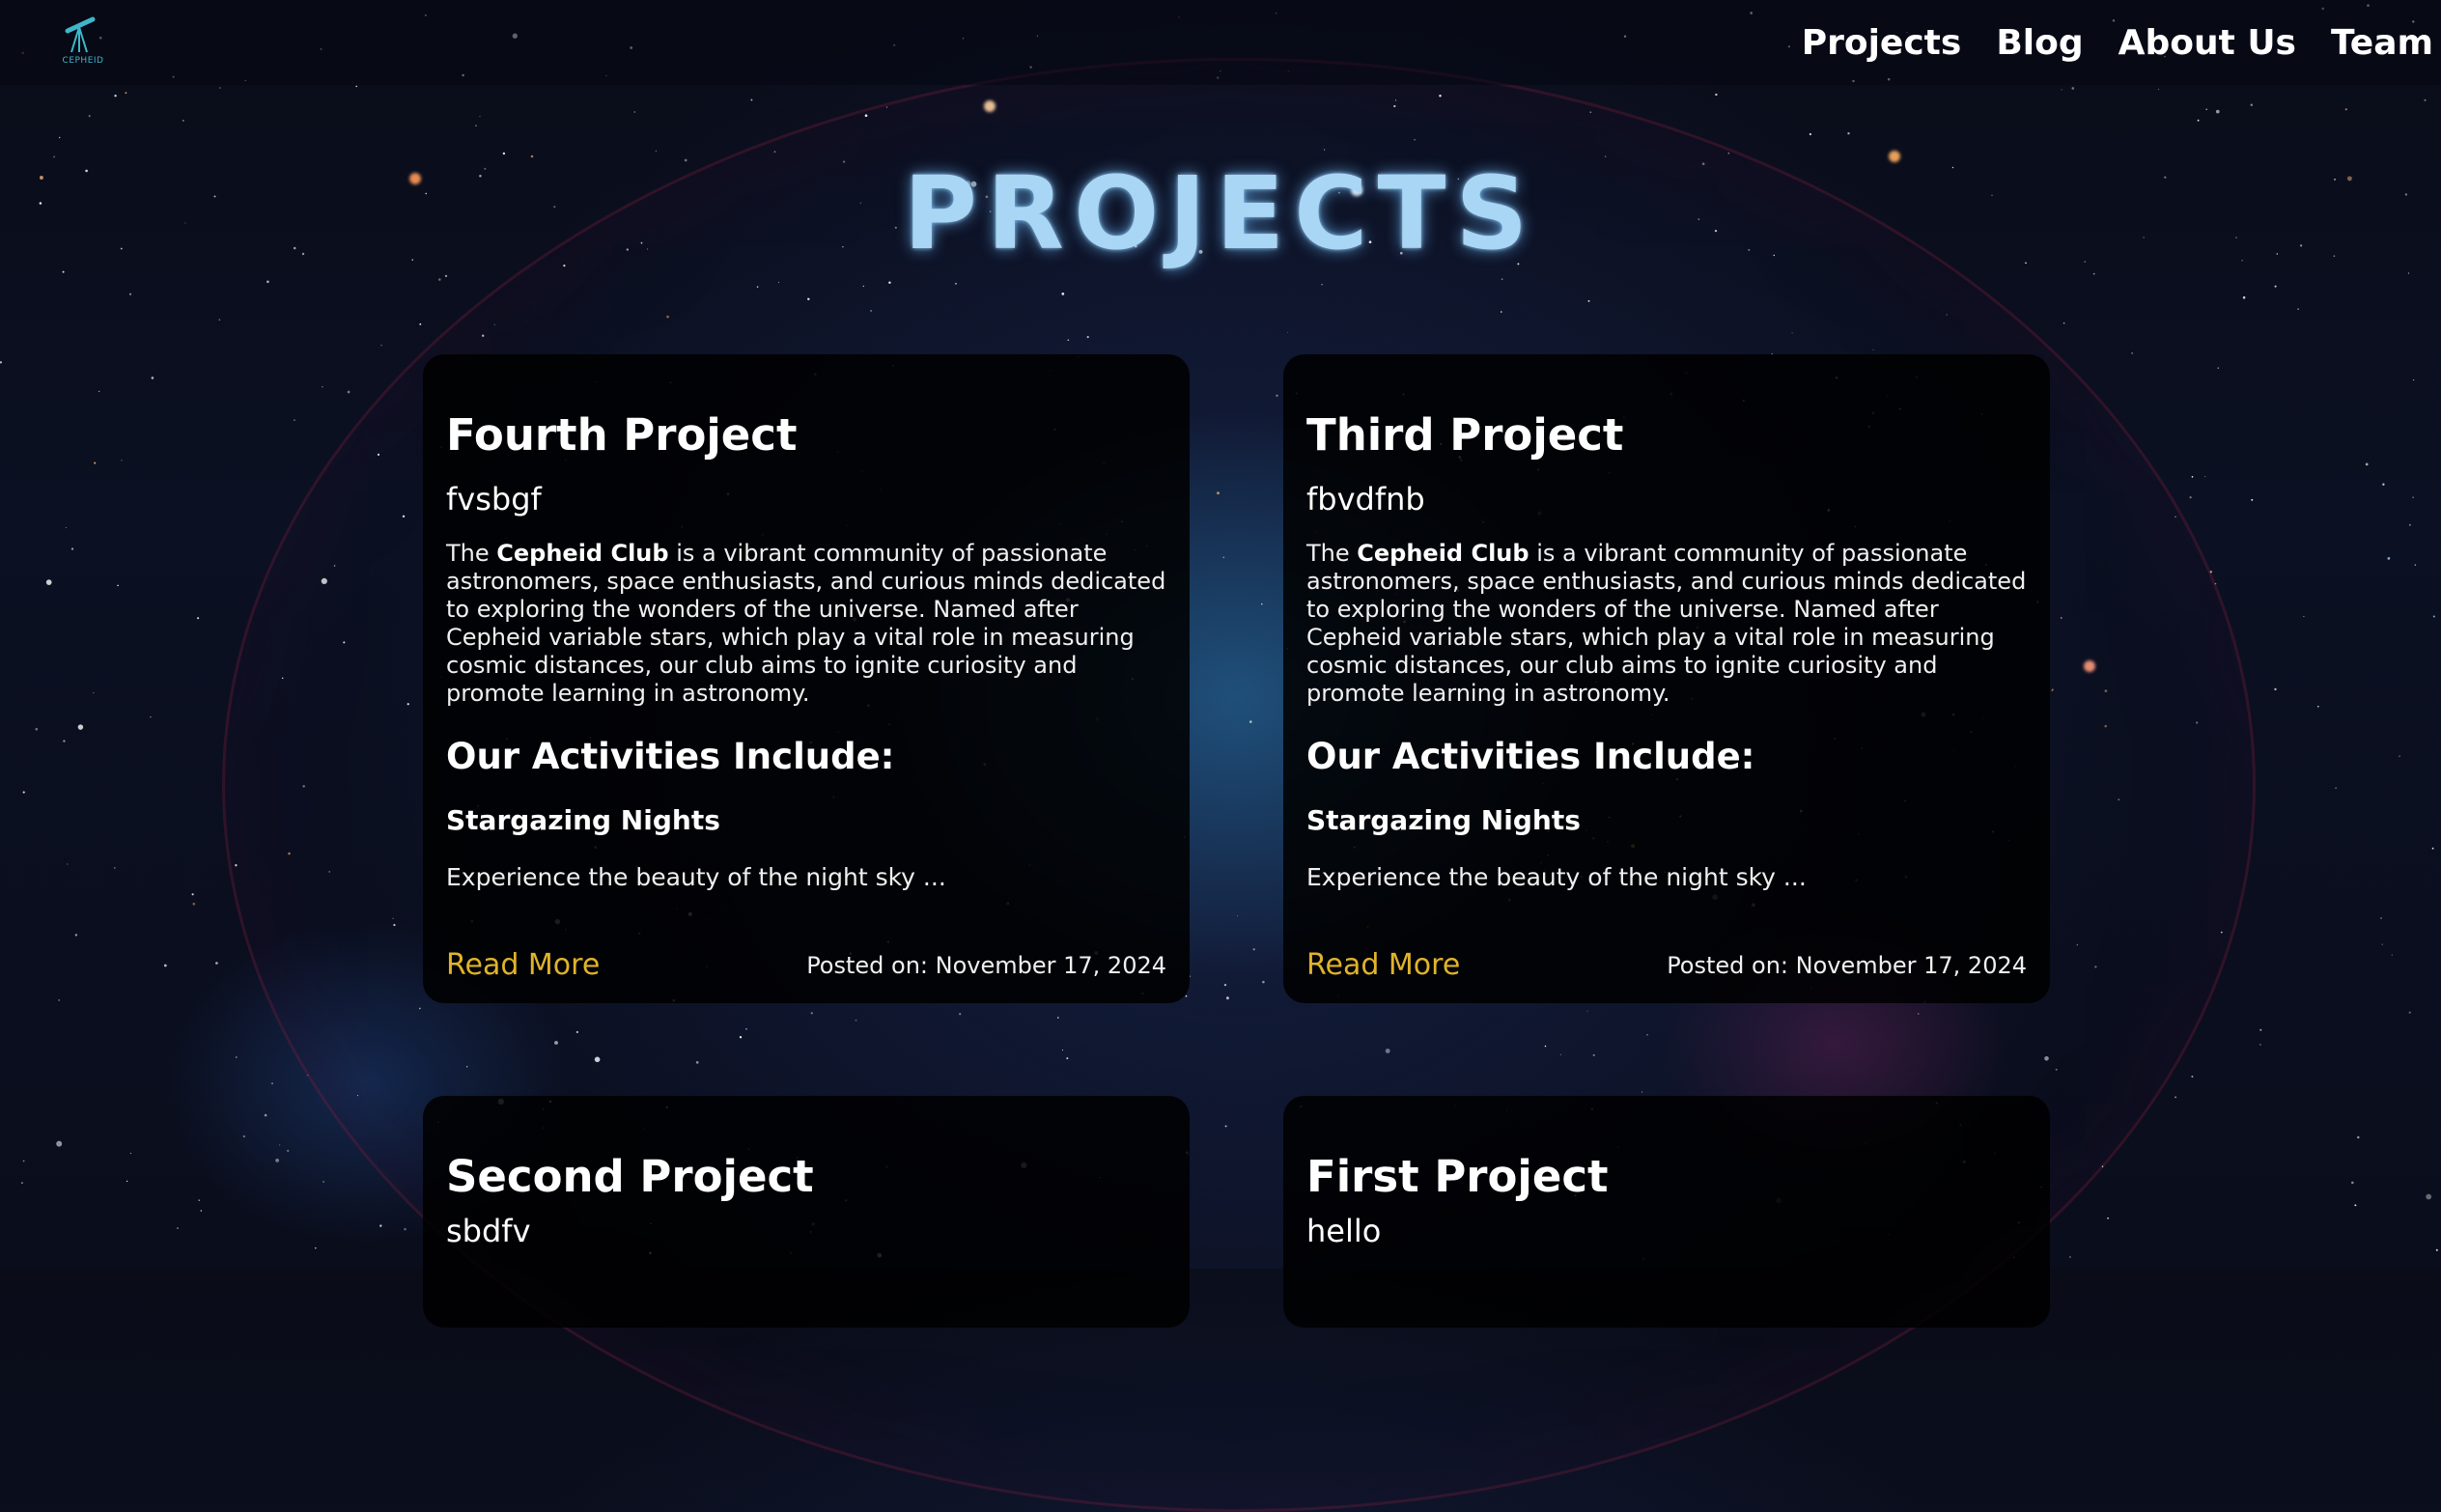 This screenshot has height=1512, width=2441. What do you see at coordinates (83, 61) in the screenshot?
I see `logo-text: CEPHEID` at bounding box center [83, 61].